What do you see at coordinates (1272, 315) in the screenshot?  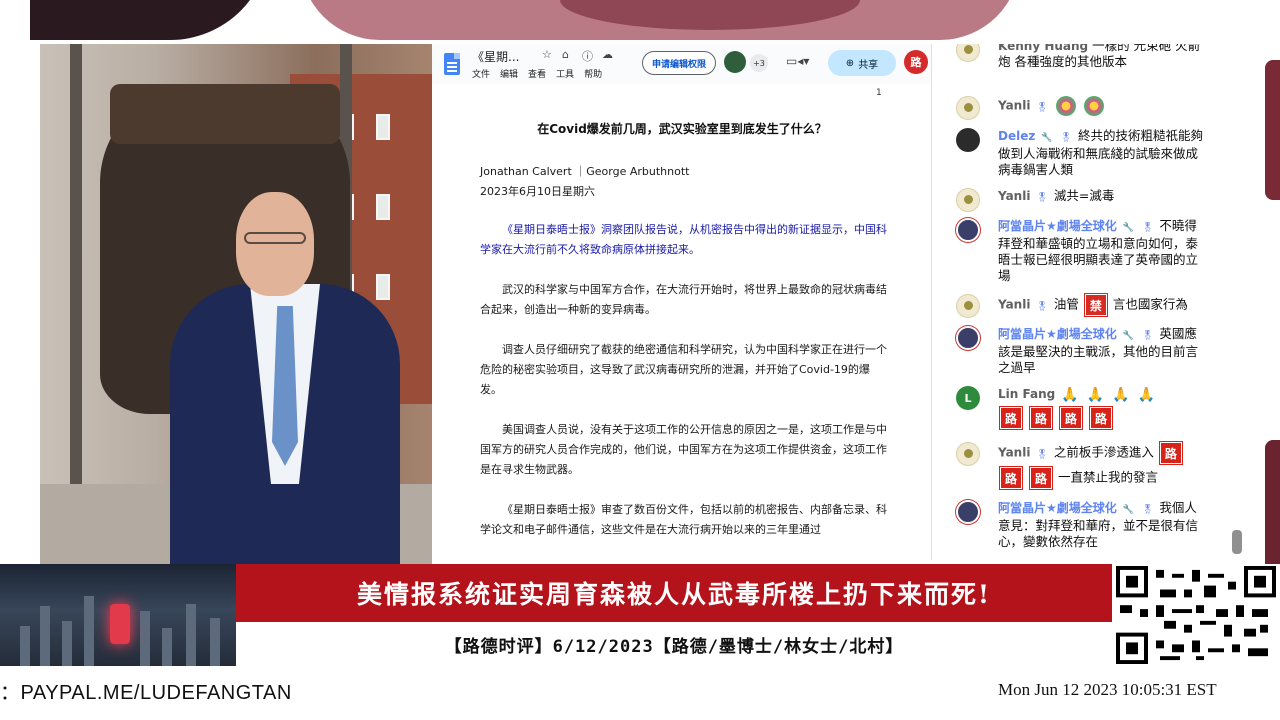 I see `right-decor` at bounding box center [1272, 315].